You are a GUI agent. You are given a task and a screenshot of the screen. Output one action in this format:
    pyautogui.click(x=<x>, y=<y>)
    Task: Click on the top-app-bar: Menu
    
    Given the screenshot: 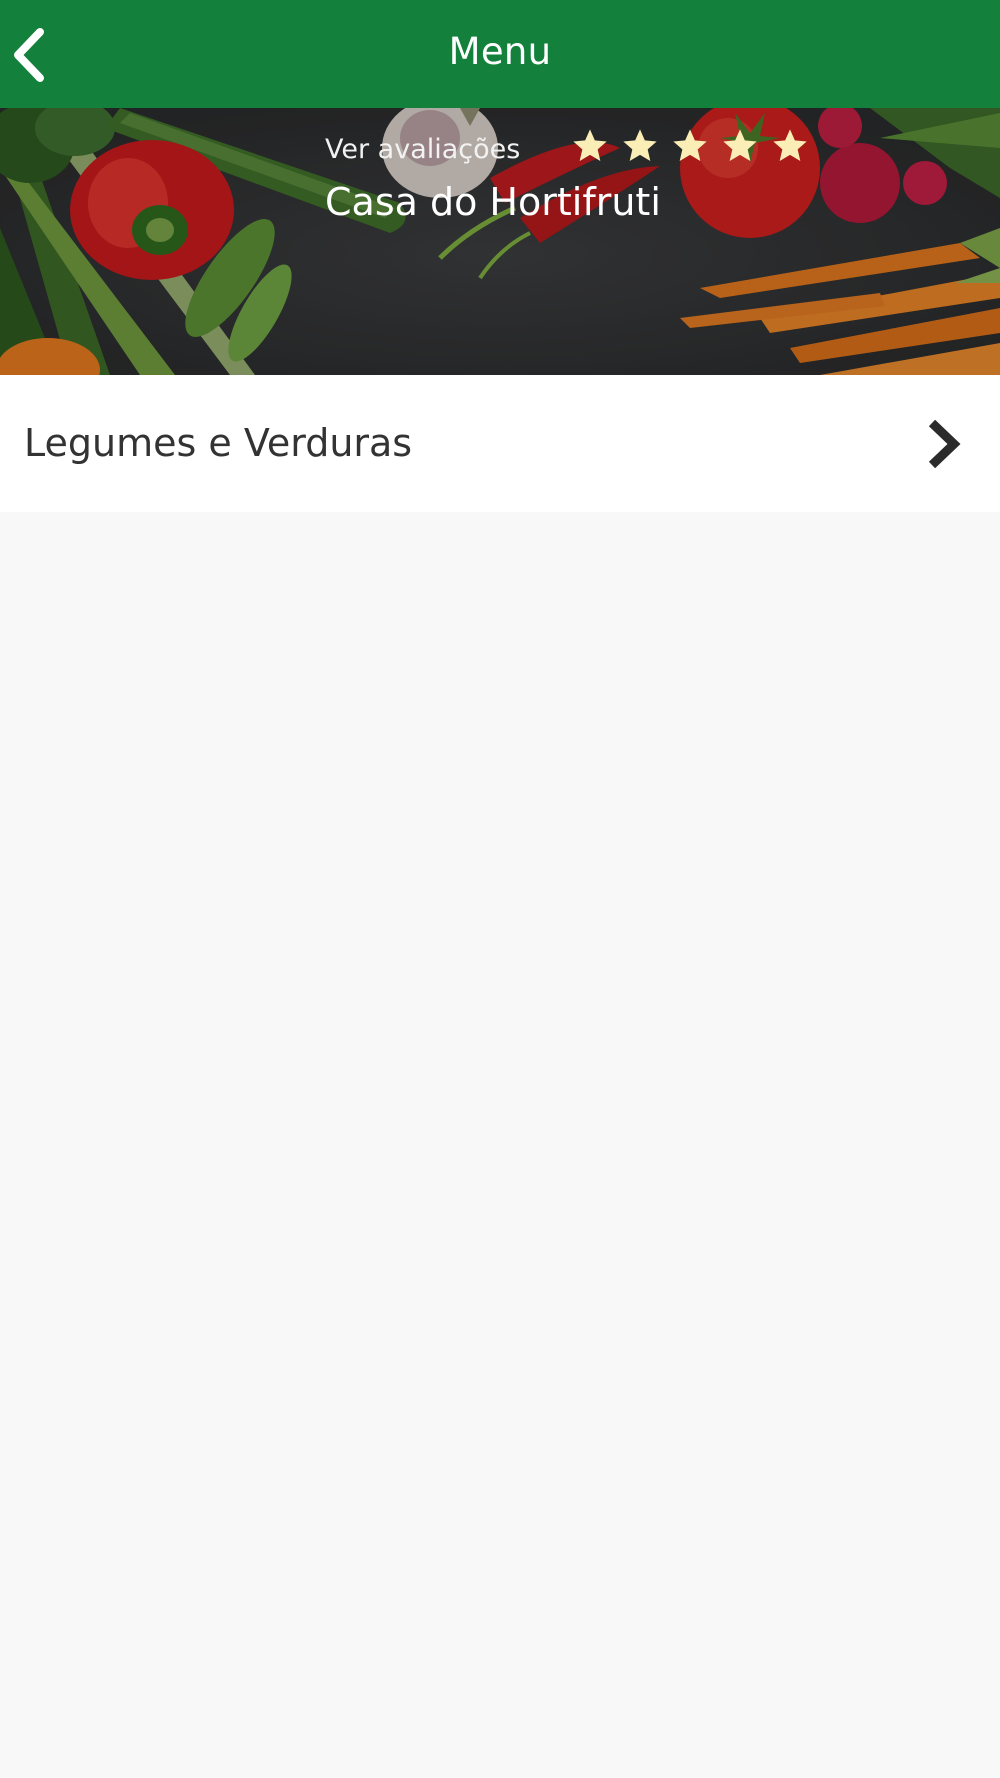 What is the action you would take?
    pyautogui.click(x=500, y=54)
    